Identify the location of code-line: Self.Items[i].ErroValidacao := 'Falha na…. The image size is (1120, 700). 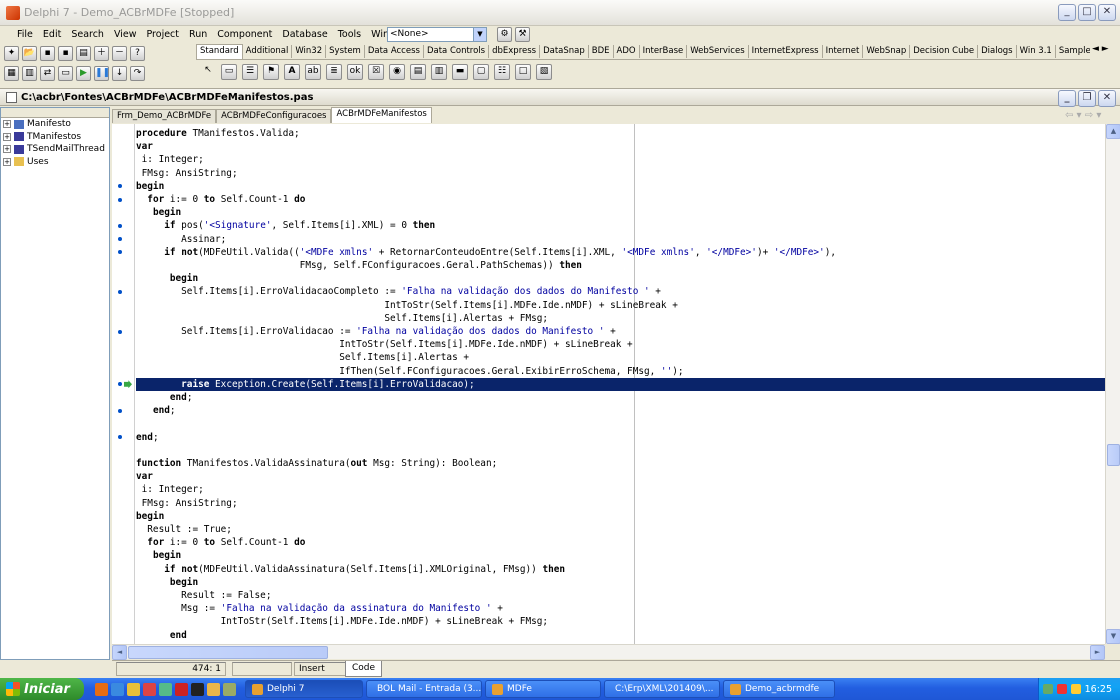
(620, 331).